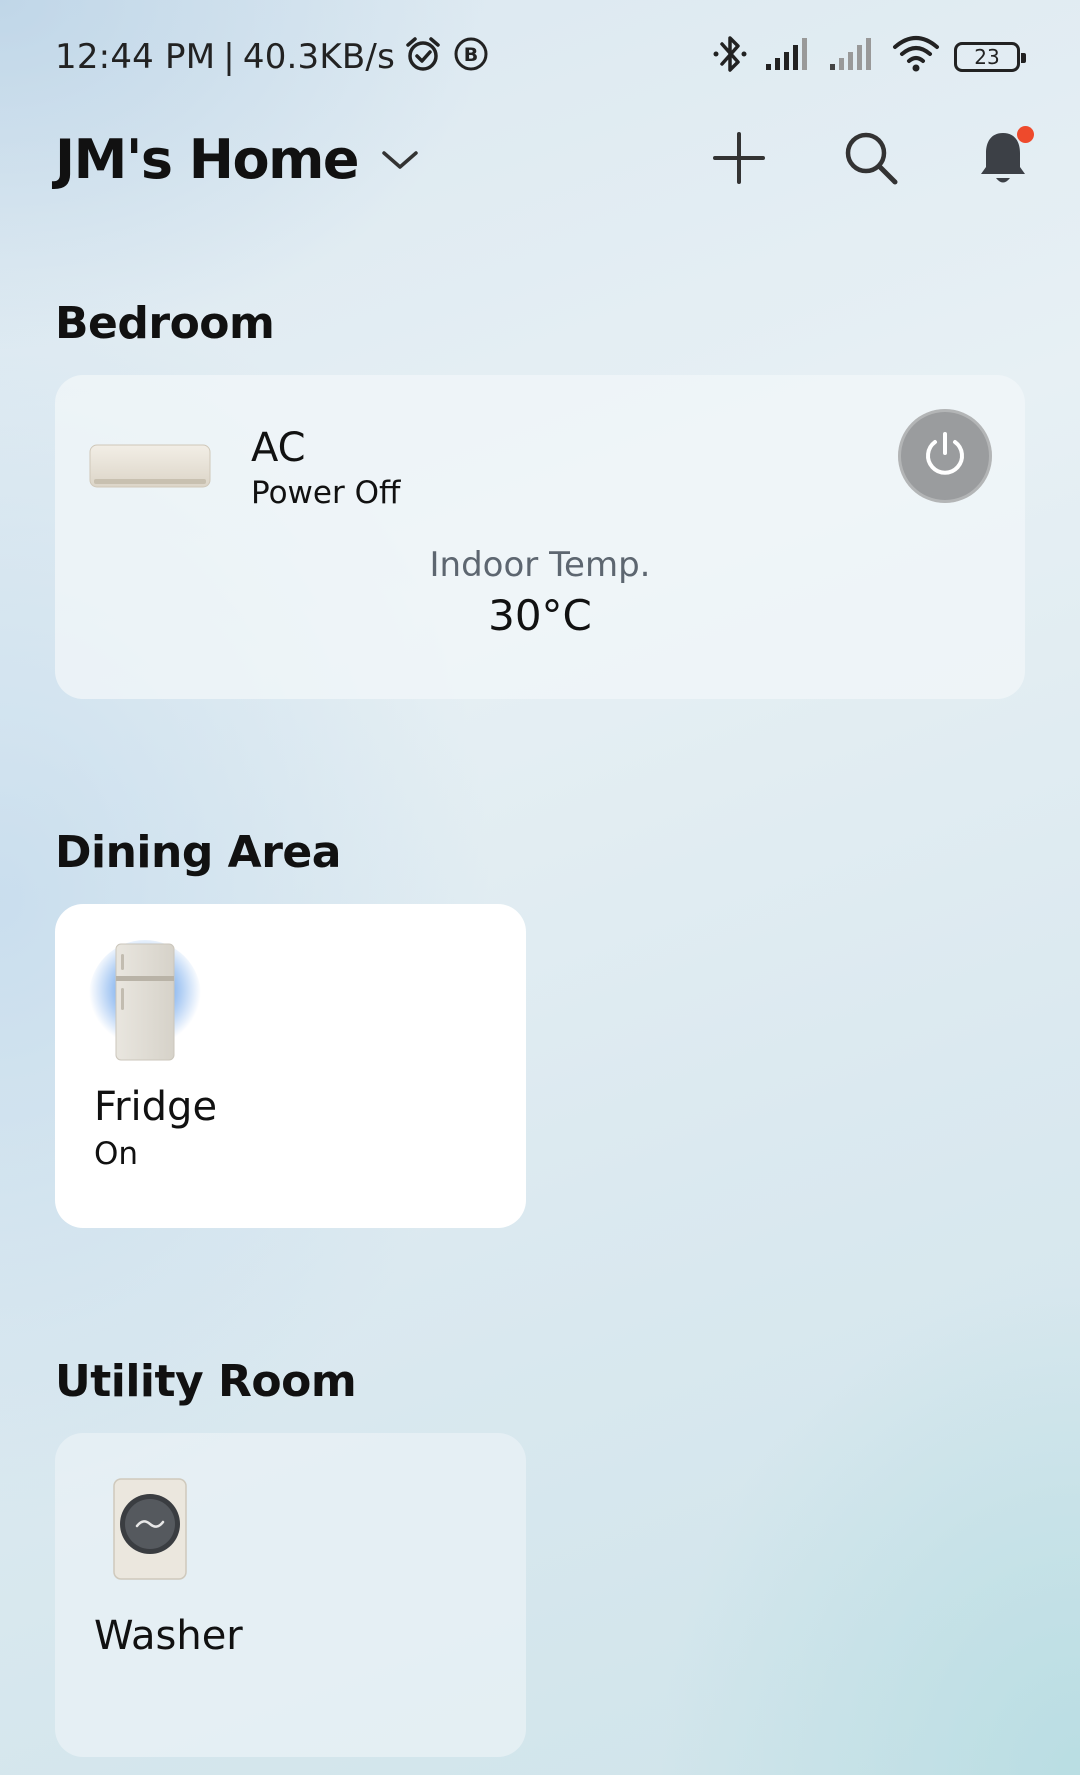 The height and width of the screenshot is (1775, 1080). Describe the element at coordinates (165, 323) in the screenshot. I see `section-title-bedroom: Bedroom` at that location.